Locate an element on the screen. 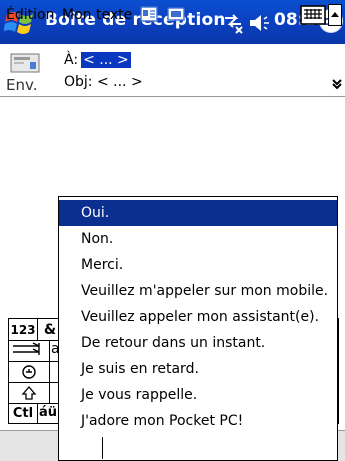 The image size is (345, 461). keyboard-row: Ctl áü is located at coordinates (36, 413).